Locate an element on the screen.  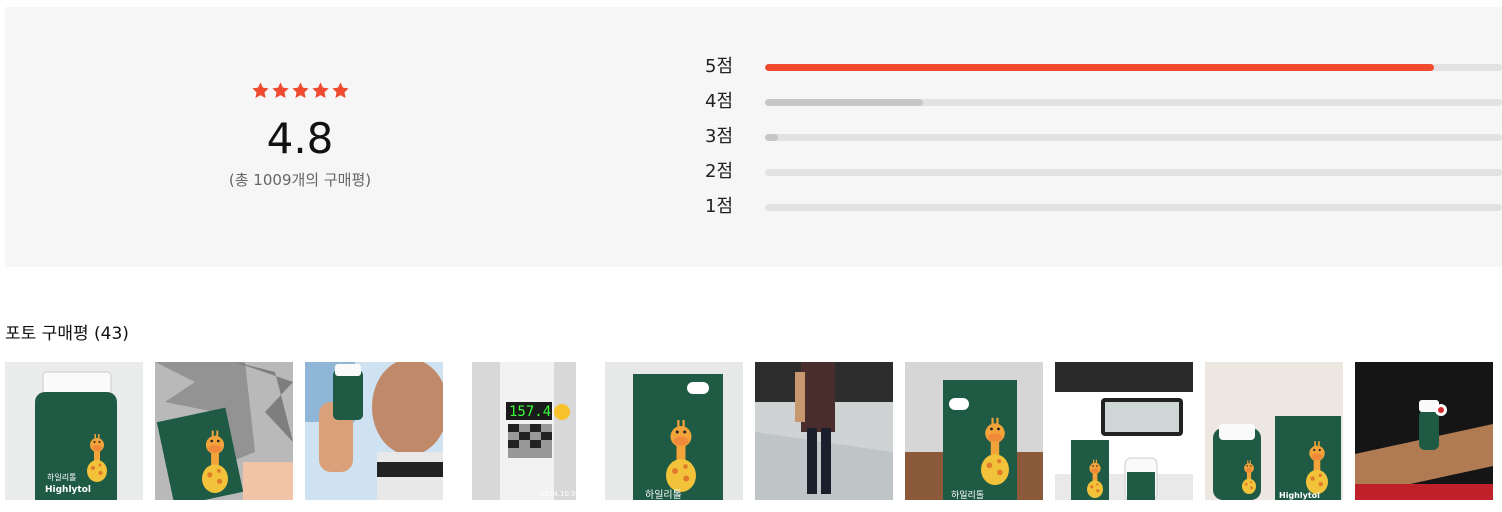
photo-box-on-table: 하일리톨 is located at coordinates (974, 431).